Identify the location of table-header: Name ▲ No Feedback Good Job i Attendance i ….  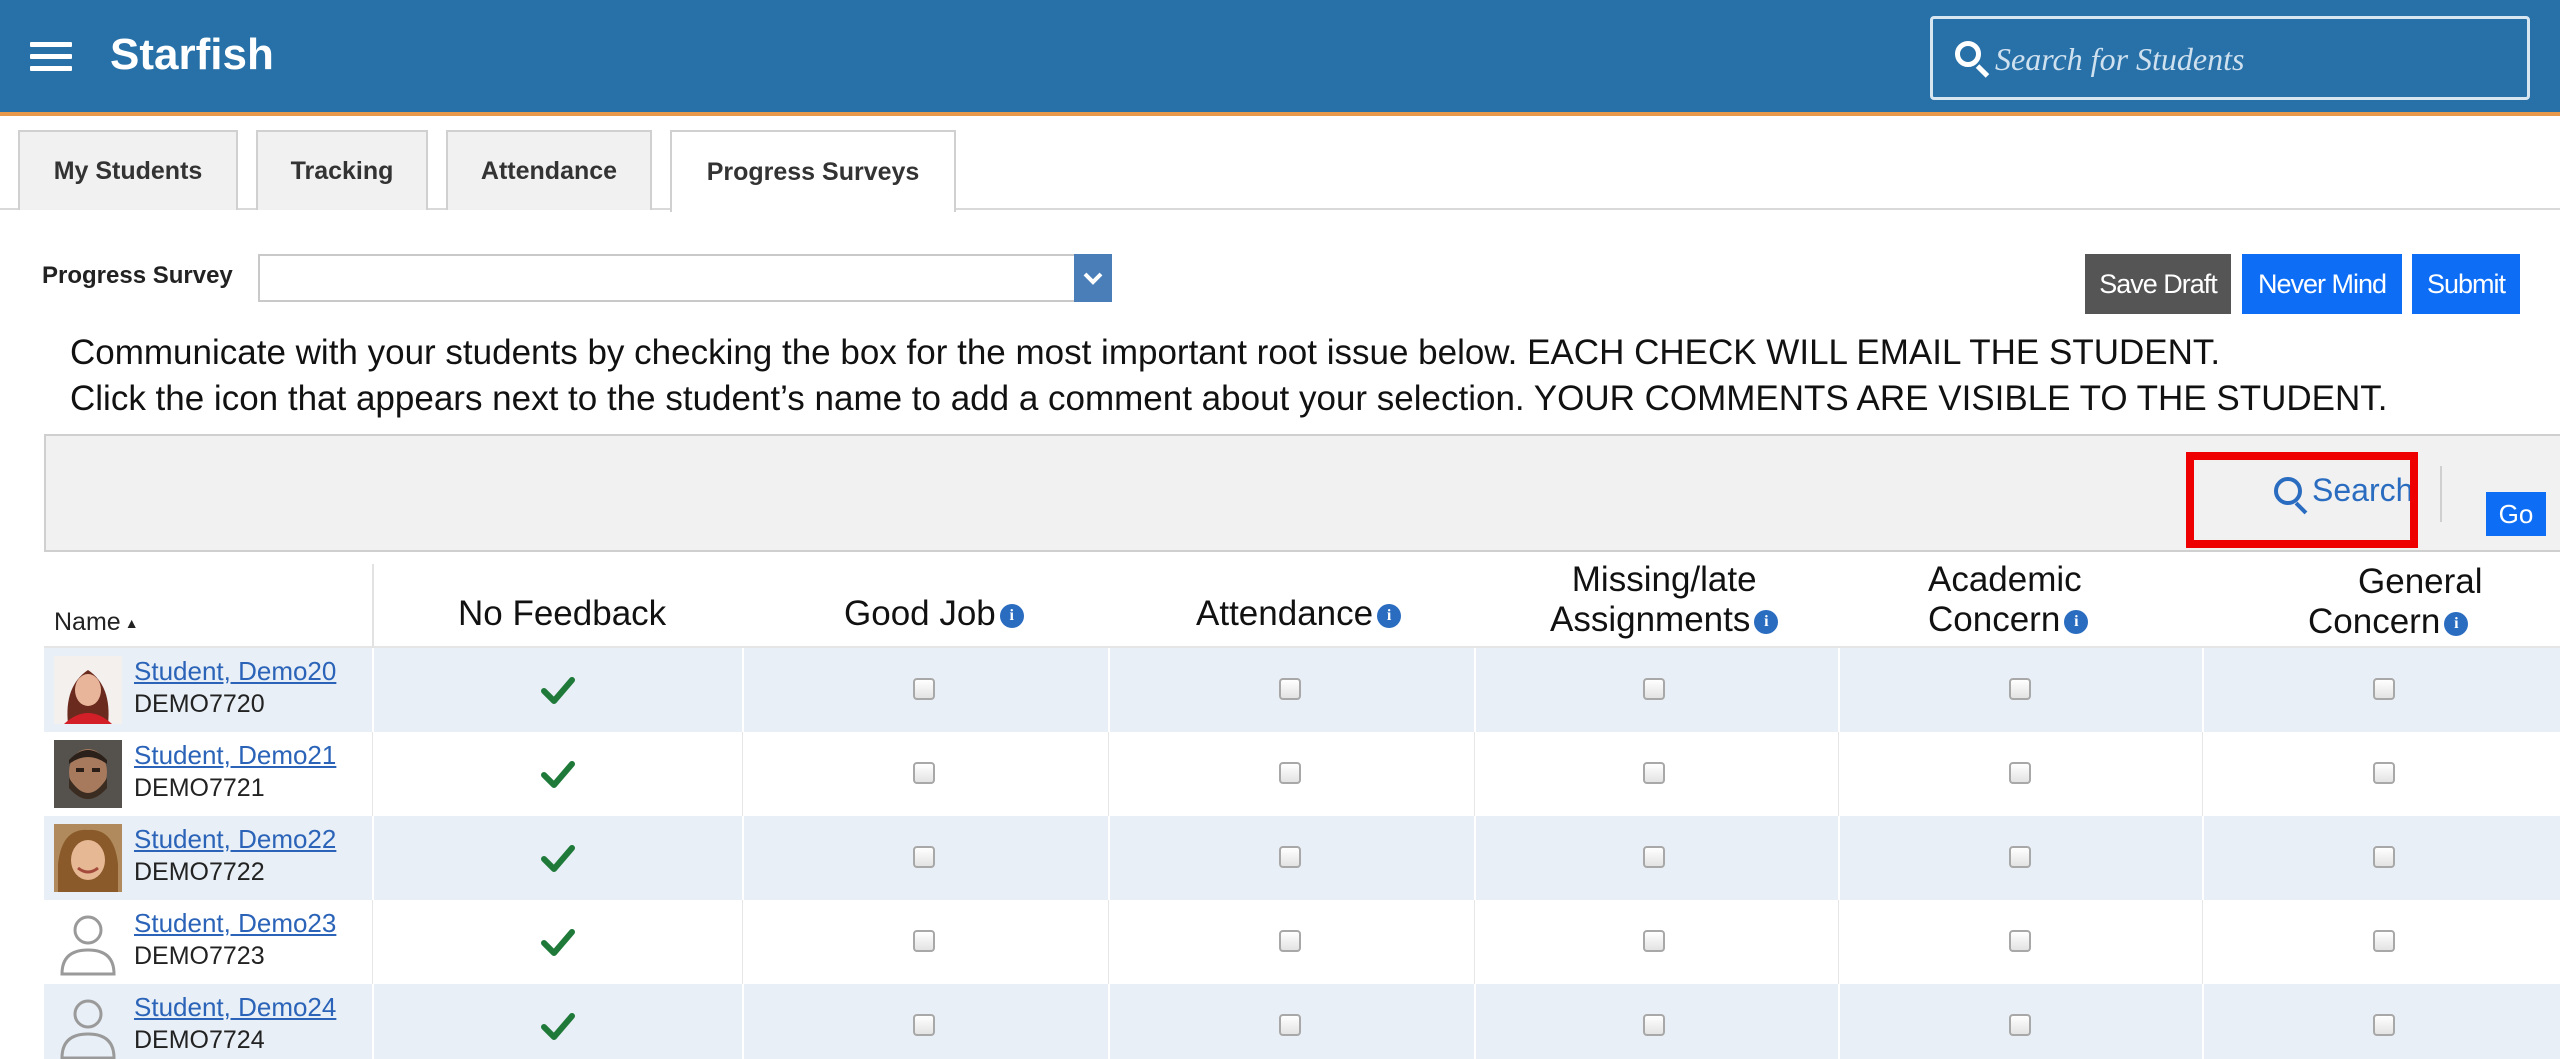
(1302, 604).